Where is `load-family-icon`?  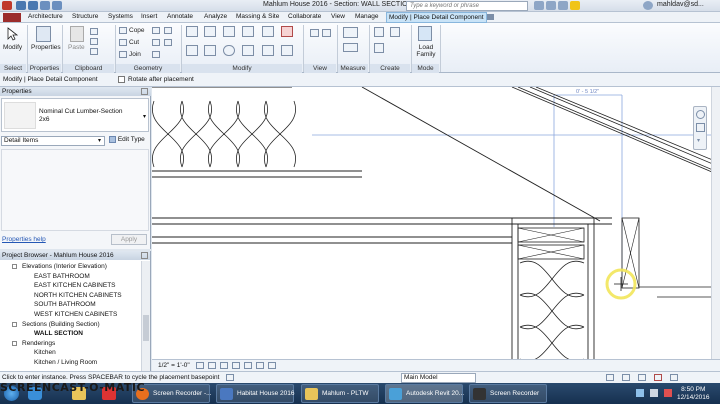 load-family-icon is located at coordinates (425, 33).